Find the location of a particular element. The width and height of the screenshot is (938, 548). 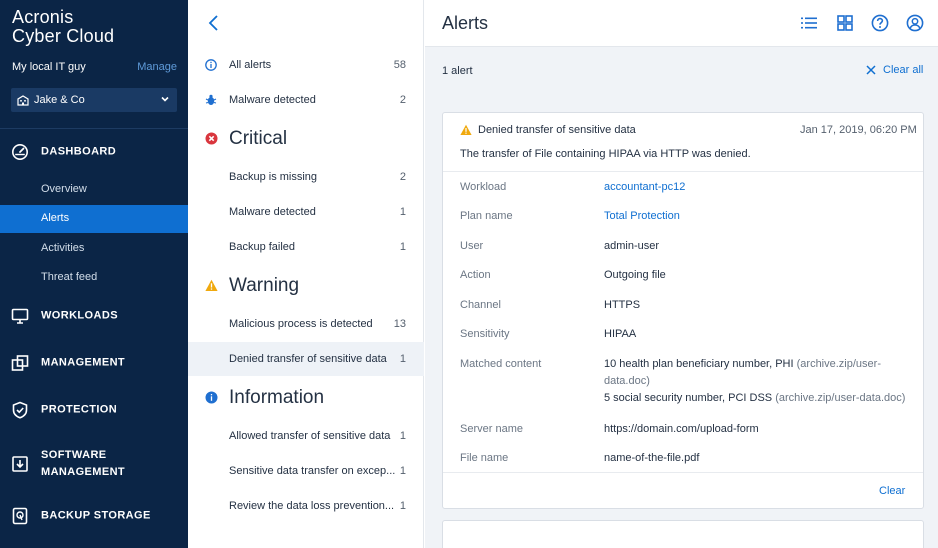

nav-section-label: BACKUP STORAGE is located at coordinates (96, 515).